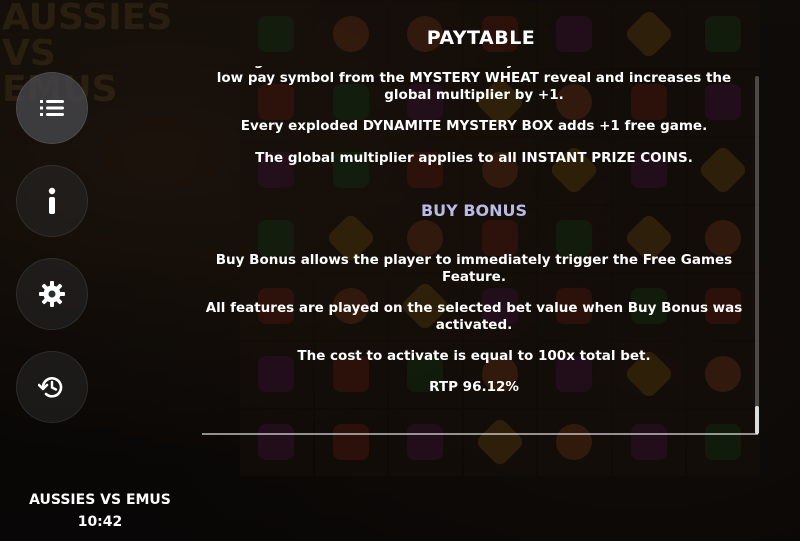  I want to click on history-icon, so click(50, 387).